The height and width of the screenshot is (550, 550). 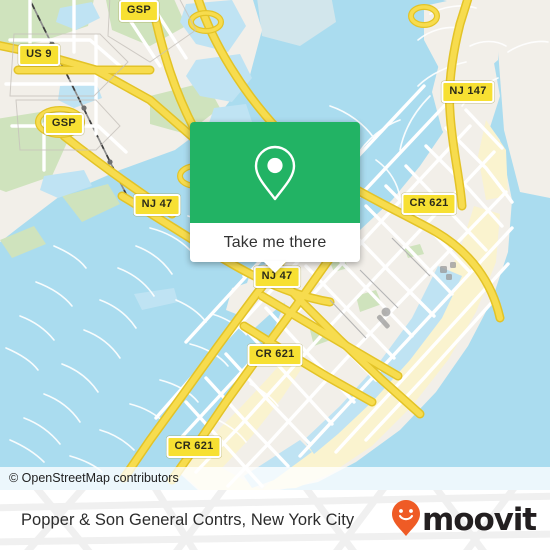 What do you see at coordinates (479, 519) in the screenshot?
I see `moovit-wordmark: moovit` at bounding box center [479, 519].